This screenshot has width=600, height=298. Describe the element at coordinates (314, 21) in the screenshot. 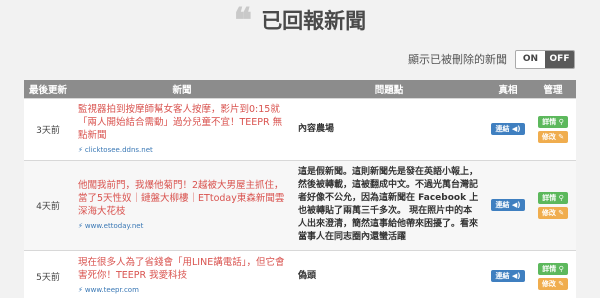

I see `page-title: 已回報新聞` at that location.